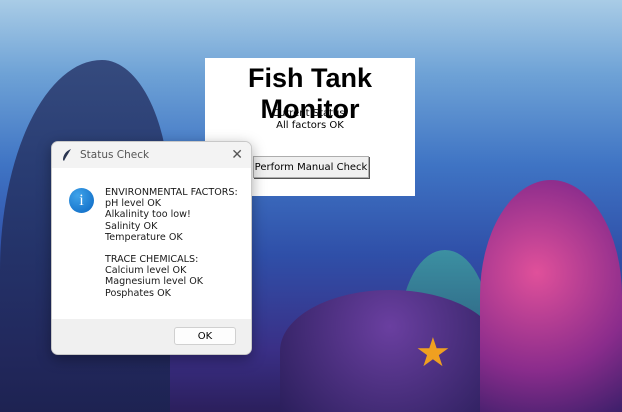 The height and width of the screenshot is (412, 622). Describe the element at coordinates (310, 125) in the screenshot. I see `status-value: All factors OK` at that location.